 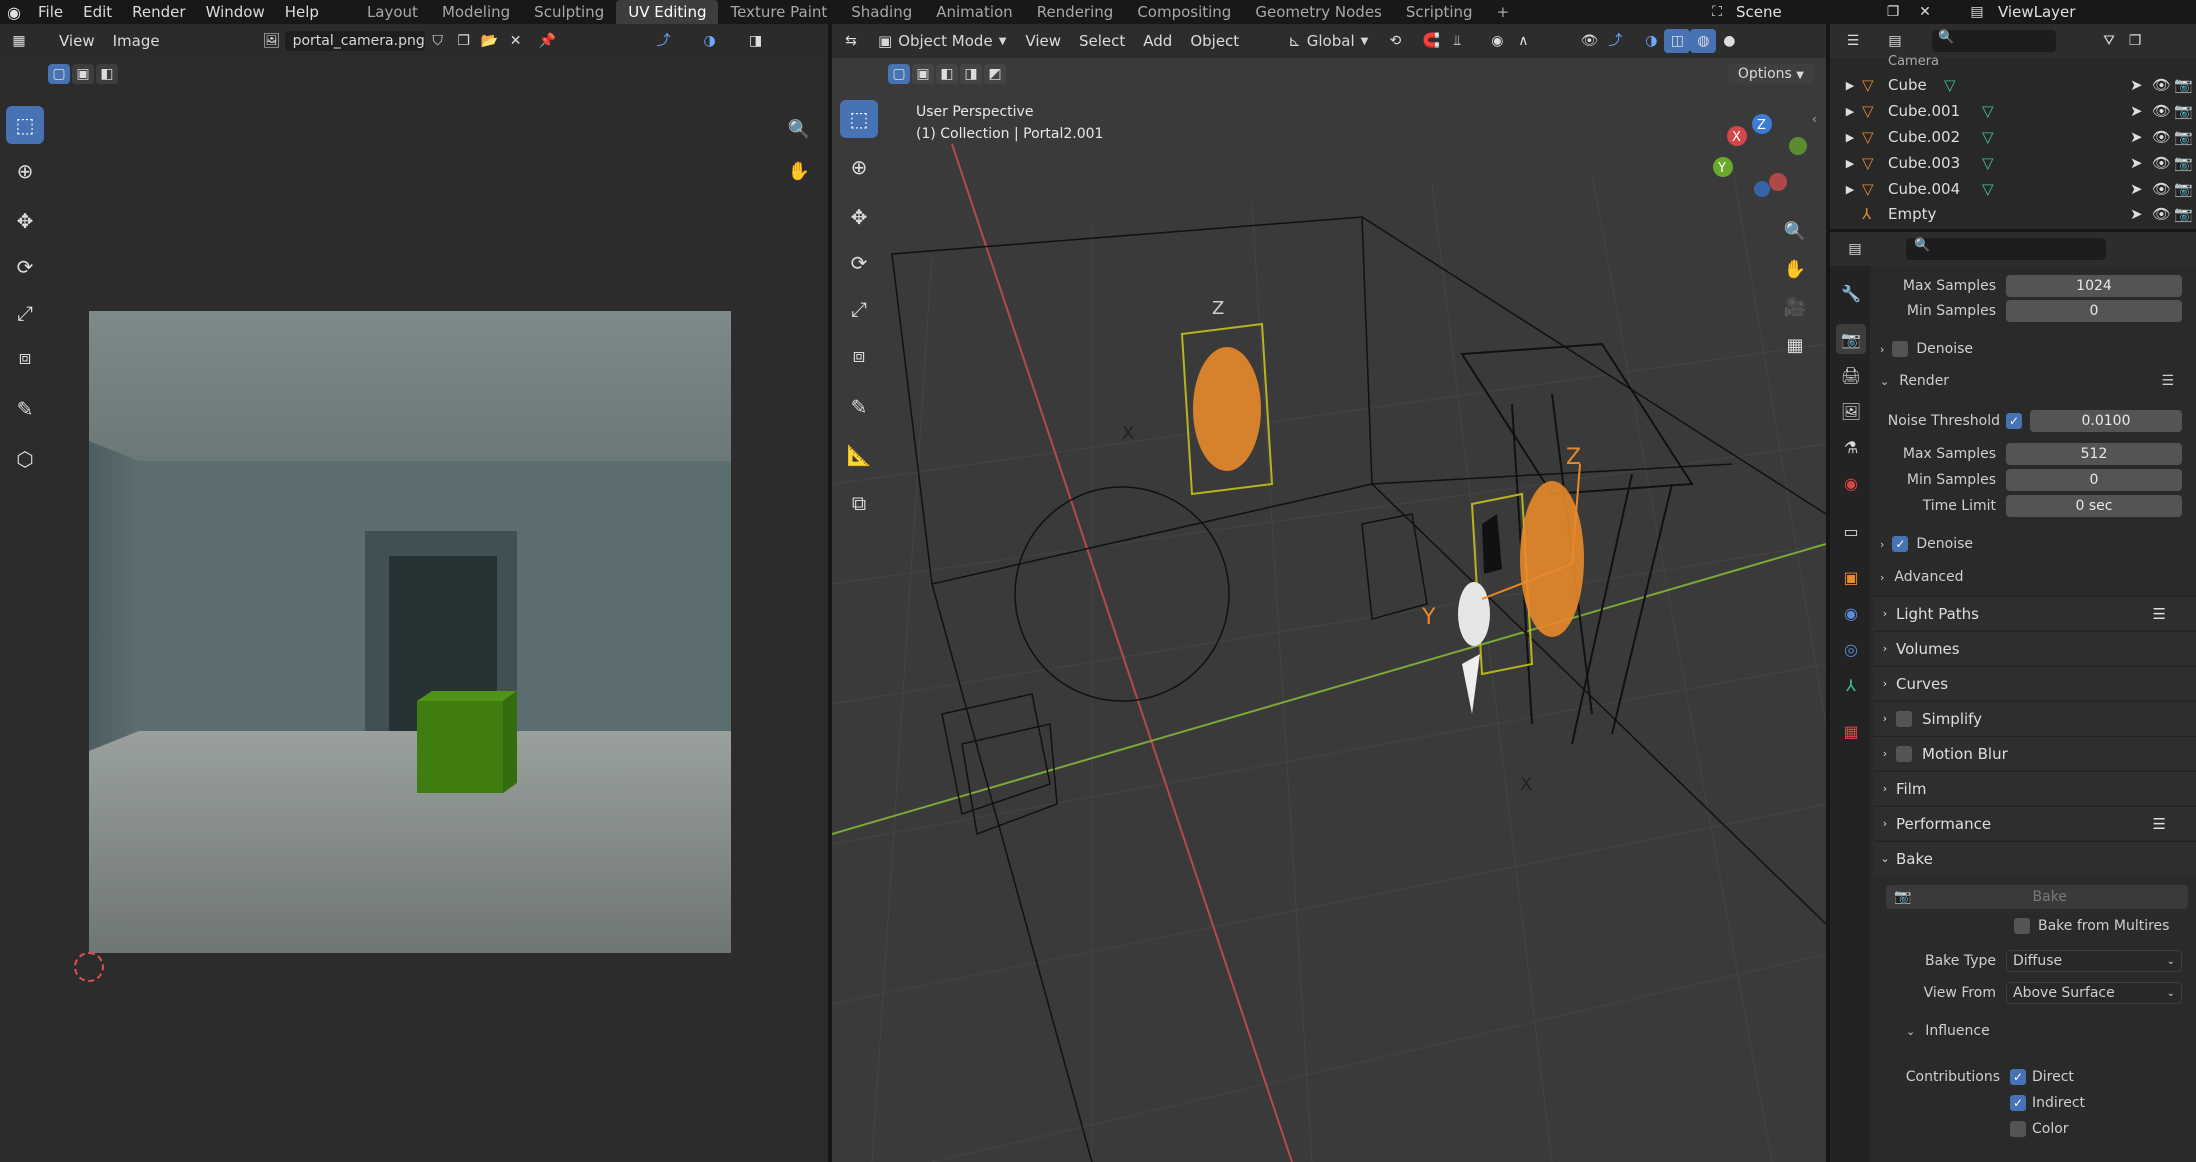 What do you see at coordinates (89, 967) in the screenshot?
I see `2d-cursor-icon` at bounding box center [89, 967].